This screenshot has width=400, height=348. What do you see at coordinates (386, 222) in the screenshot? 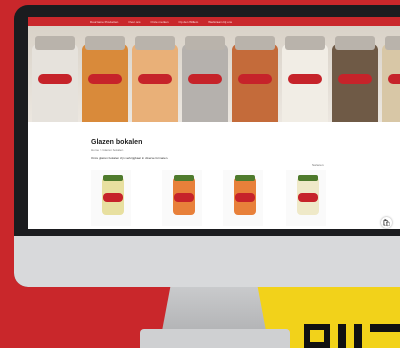
I see `shopping-bag-icon: 🛍` at bounding box center [386, 222].